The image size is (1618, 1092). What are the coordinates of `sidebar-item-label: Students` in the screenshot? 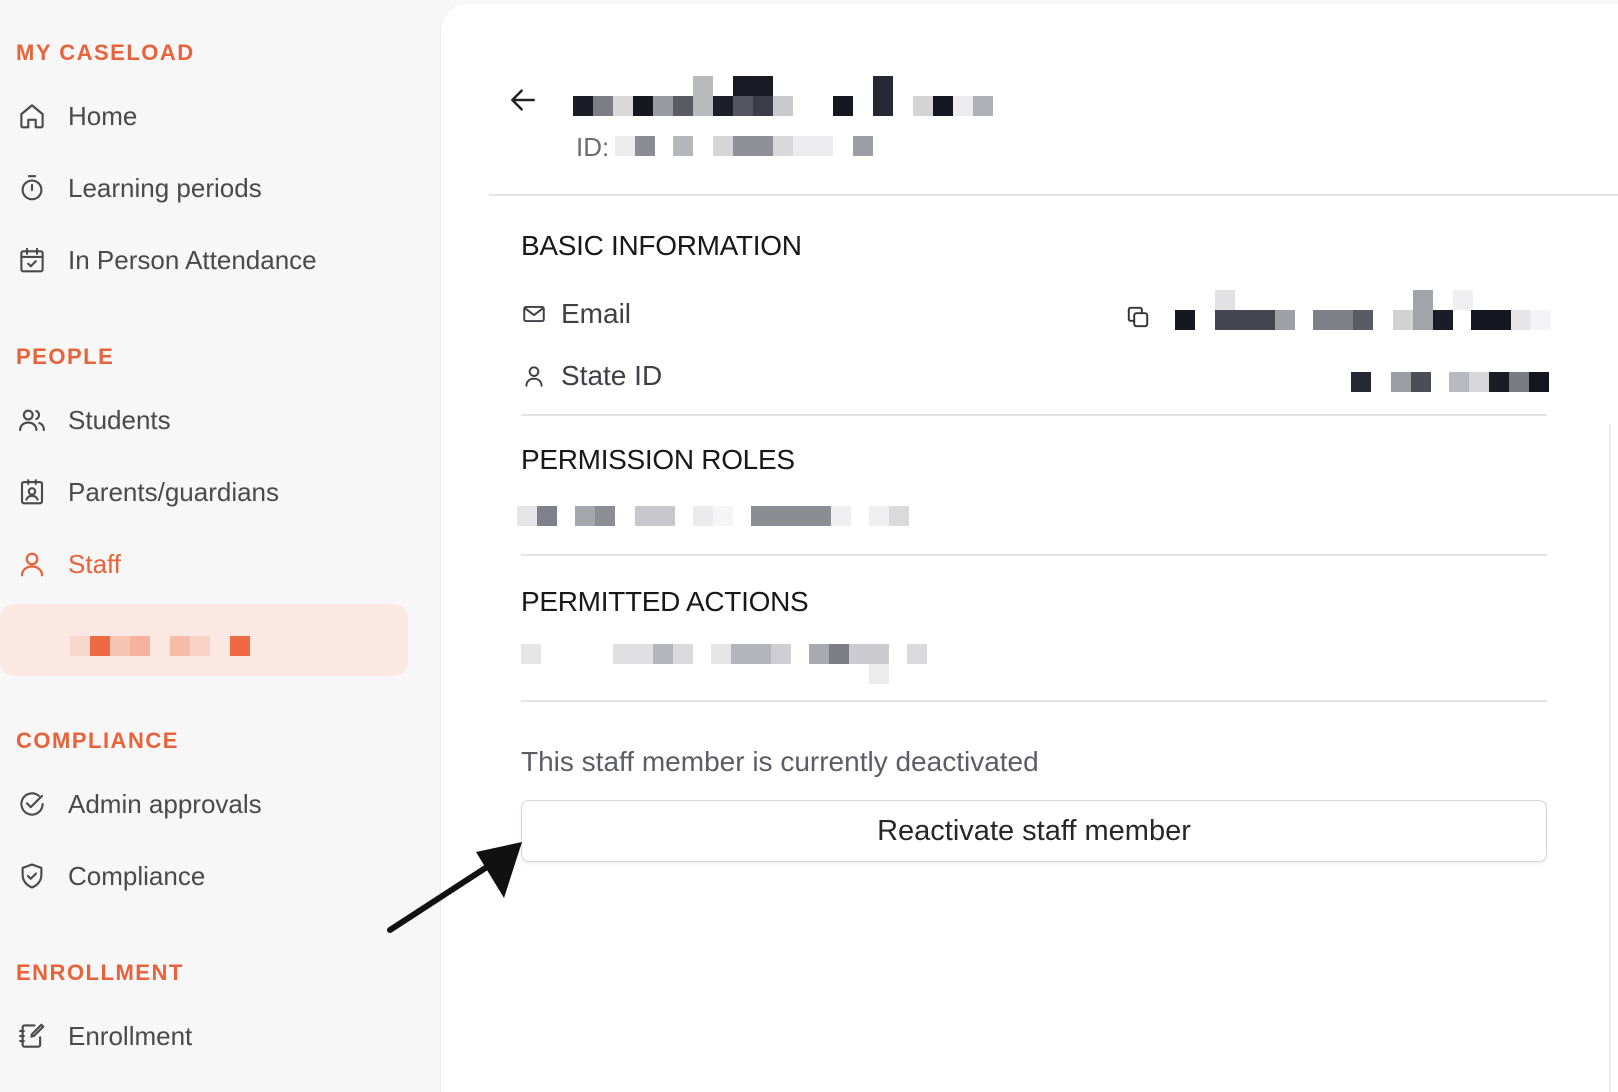 It's located at (119, 419).